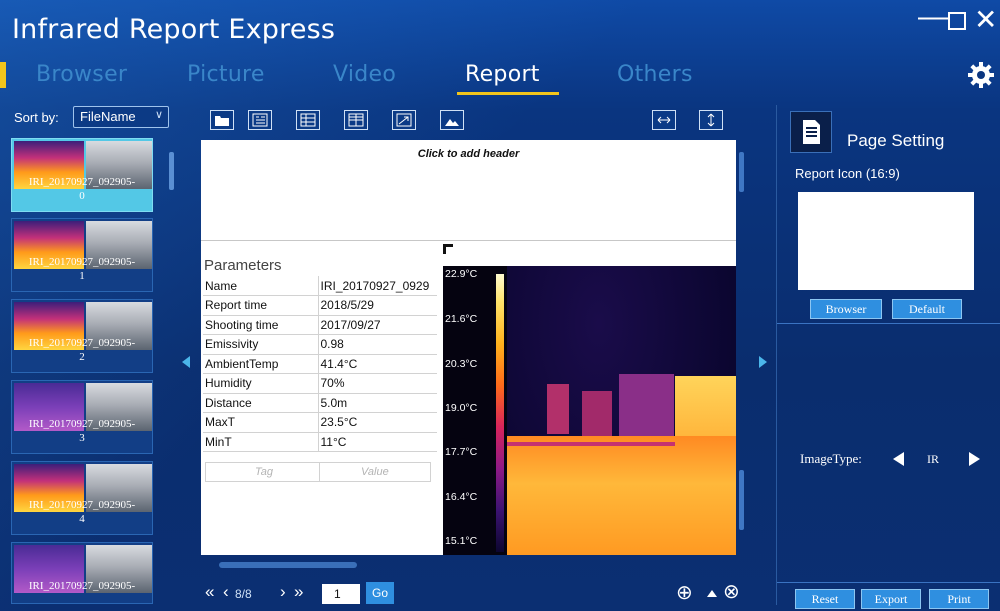 The image size is (1000, 611). Describe the element at coordinates (461, 319) in the screenshot. I see `scale-label: 21.6°C` at that location.